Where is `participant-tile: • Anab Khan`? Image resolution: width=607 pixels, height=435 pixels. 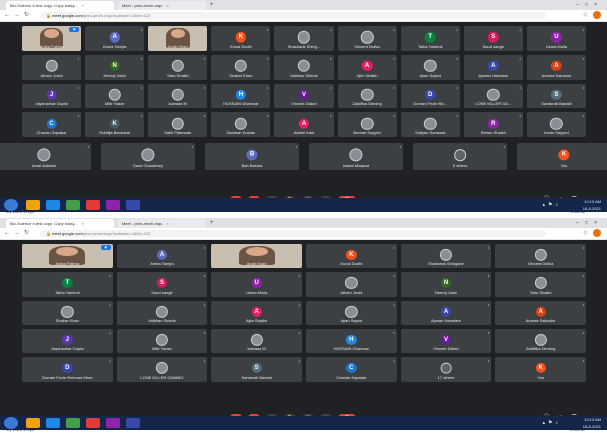
participant-tile: • Anab Khan is located at coordinates (256, 256).